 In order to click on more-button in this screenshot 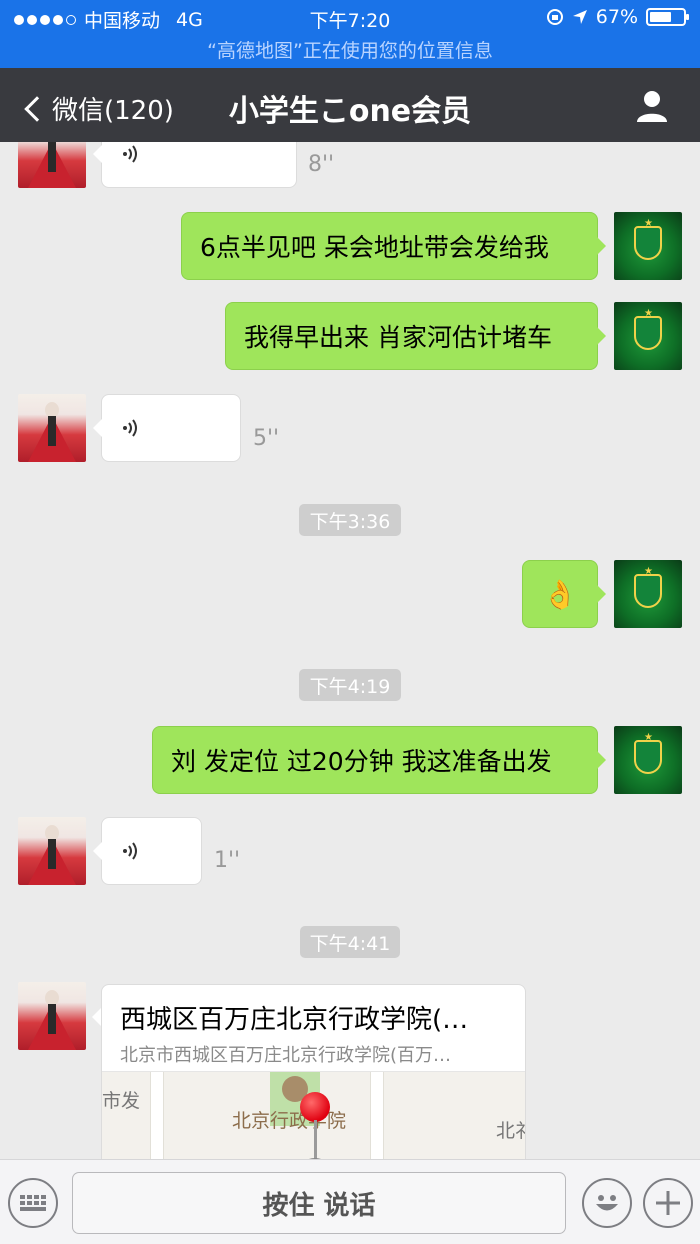, I will do `click(668, 1203)`.